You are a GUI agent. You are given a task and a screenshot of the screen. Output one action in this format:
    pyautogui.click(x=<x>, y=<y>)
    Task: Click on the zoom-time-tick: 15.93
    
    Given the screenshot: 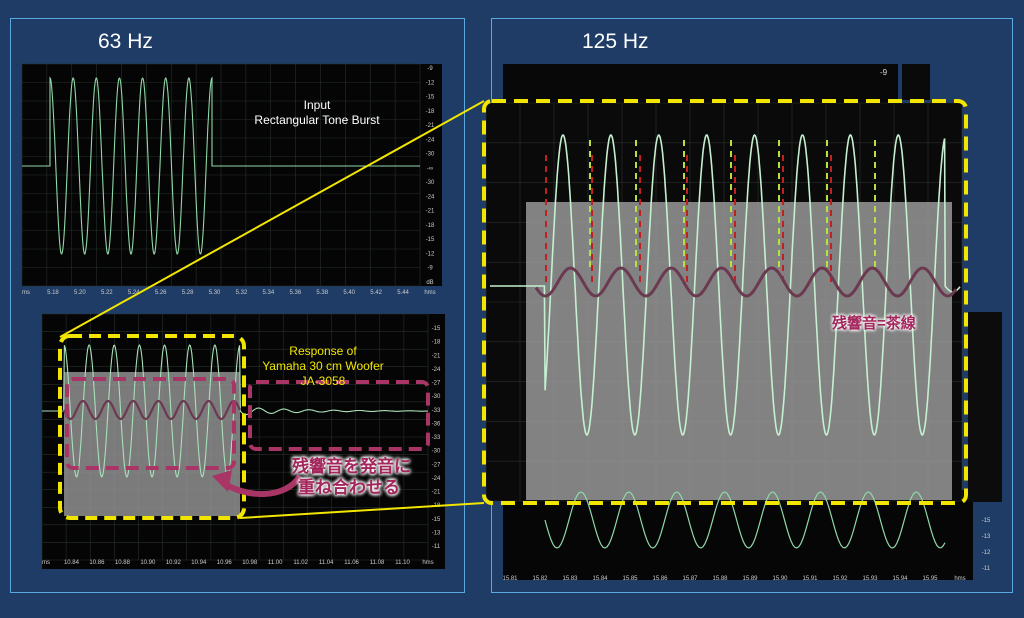 What is the action you would take?
    pyautogui.click(x=870, y=579)
    